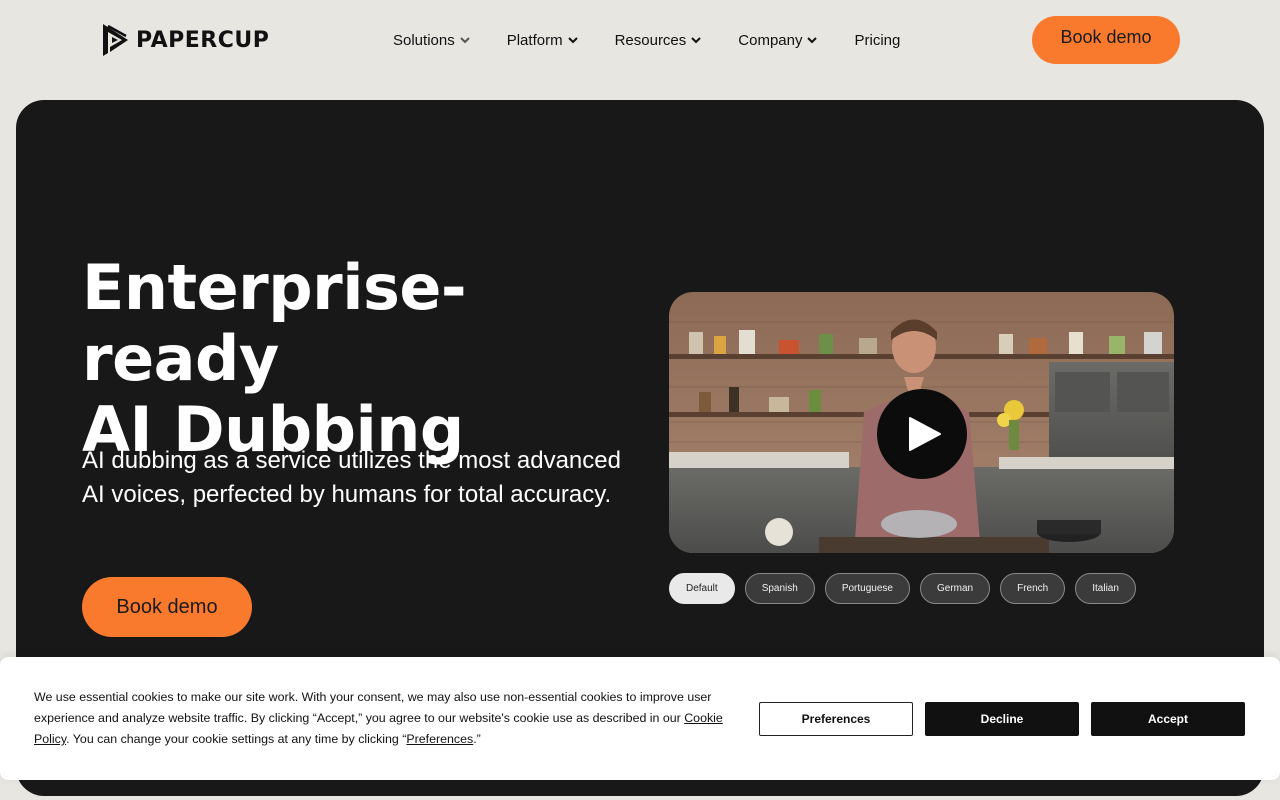 Image resolution: width=1280 pixels, height=800 pixels. Describe the element at coordinates (770, 40) in the screenshot. I see `nav-item-label: Company` at that location.